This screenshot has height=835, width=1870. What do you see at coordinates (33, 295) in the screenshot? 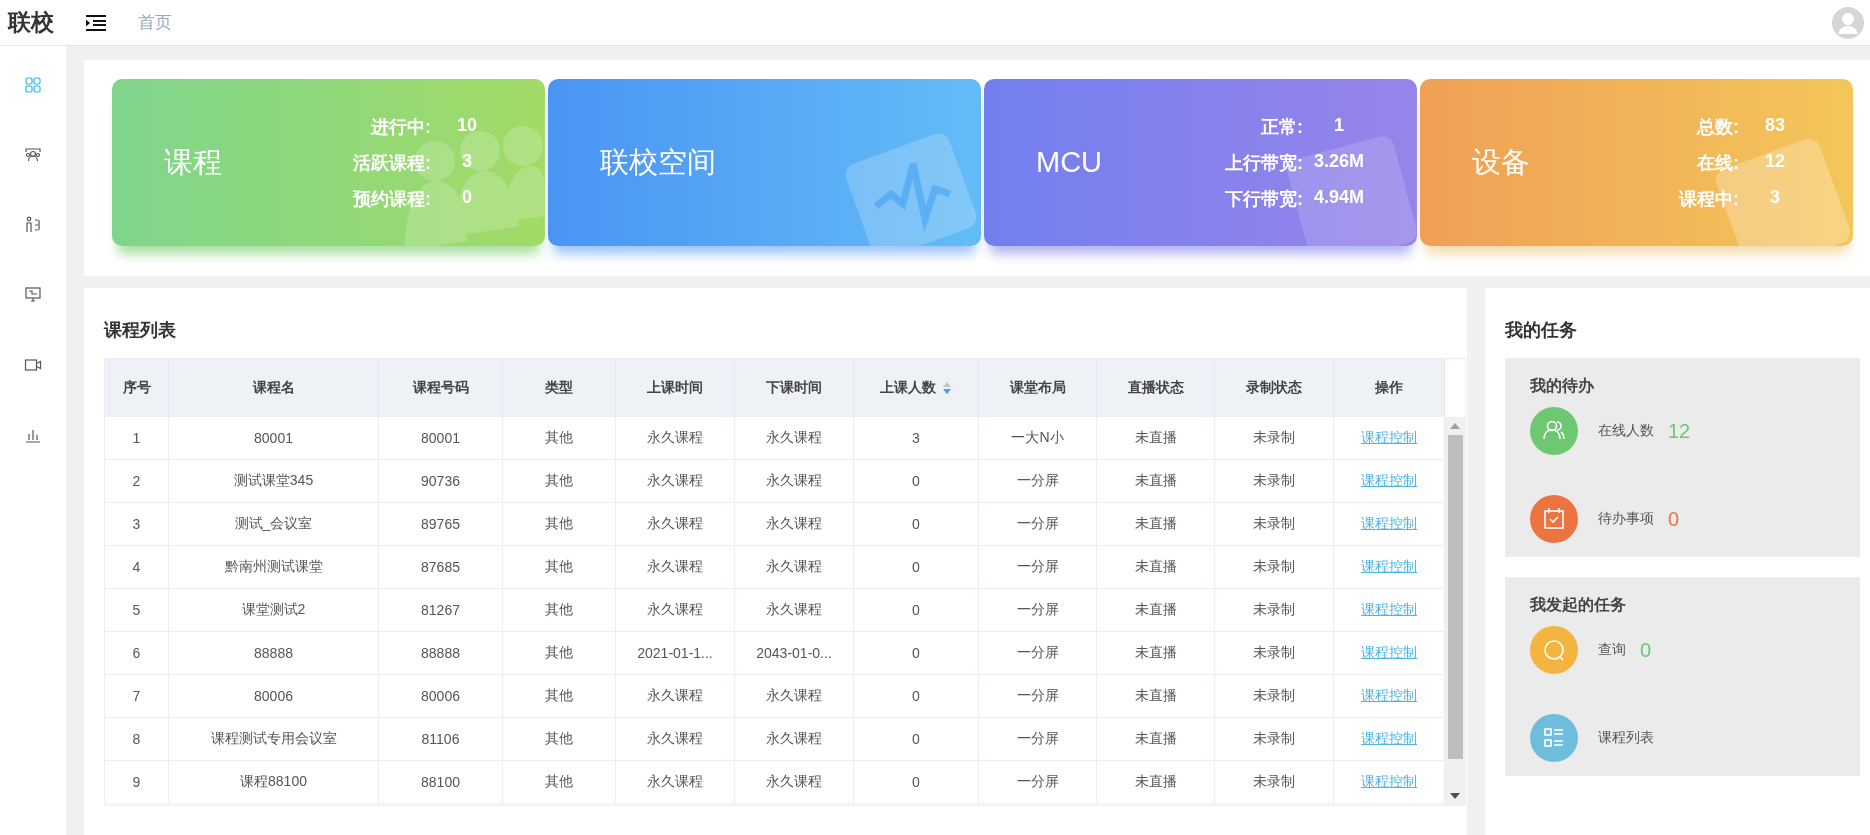
I see `monitor-icon` at bounding box center [33, 295].